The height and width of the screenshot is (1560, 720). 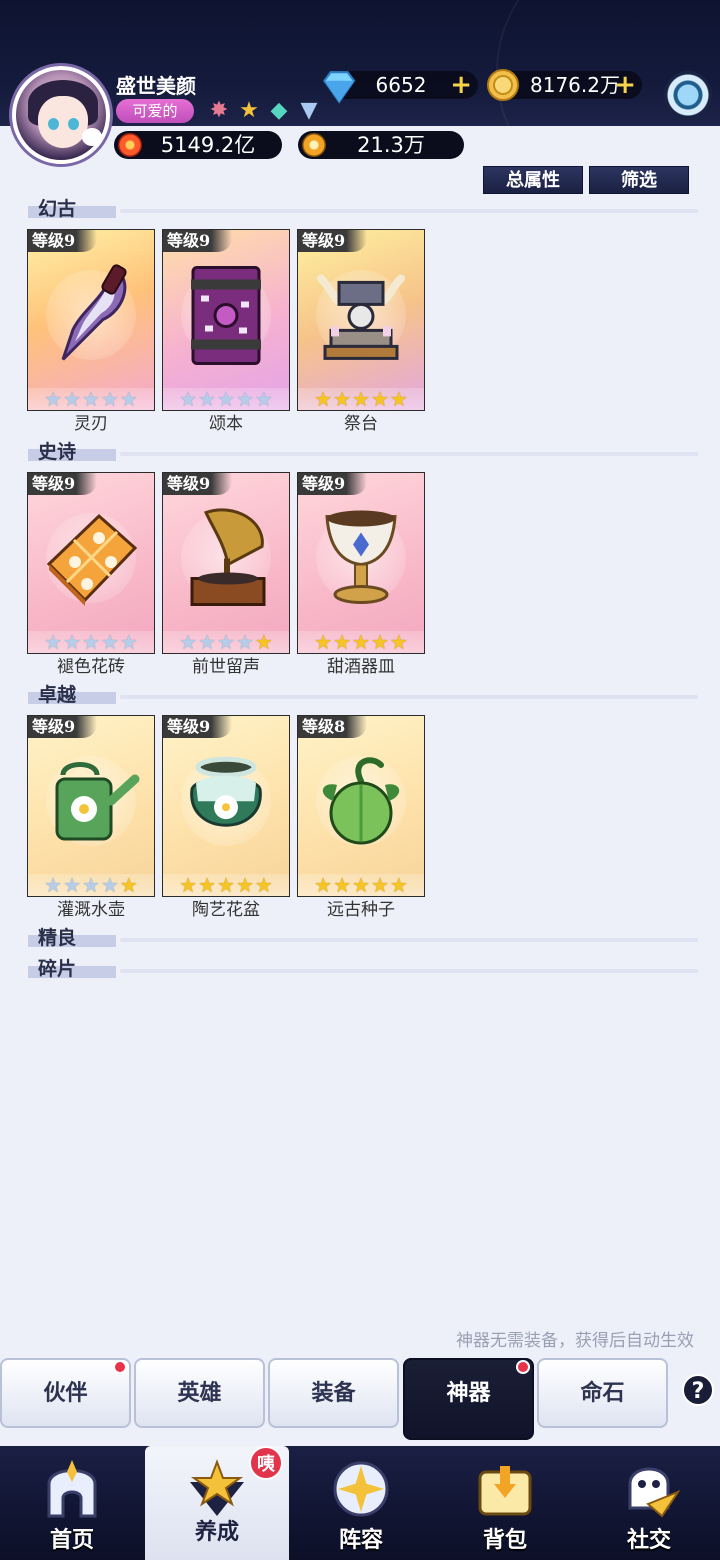 What do you see at coordinates (61, 115) in the screenshot?
I see `player-avatar` at bounding box center [61, 115].